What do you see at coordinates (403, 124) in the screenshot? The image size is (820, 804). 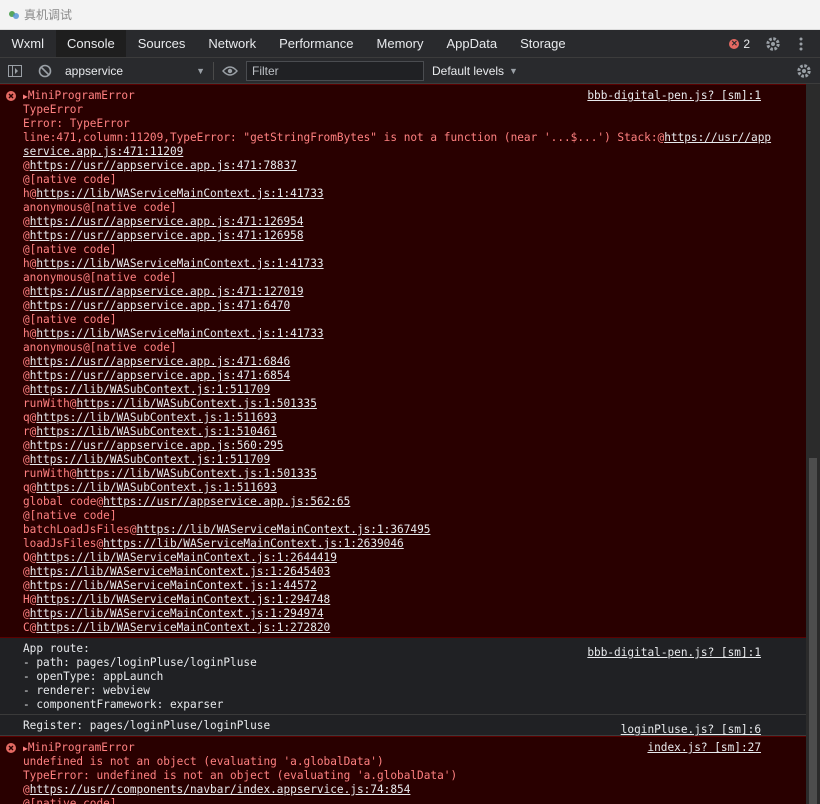 I see `message-line: Error: TypeError` at bounding box center [403, 124].